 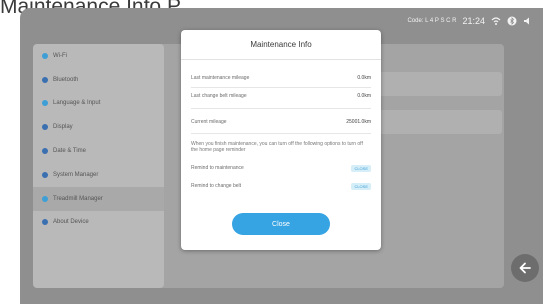 What do you see at coordinates (281, 122) in the screenshot?
I see `info-row-current-mileage: Current mileage 25001.0km` at bounding box center [281, 122].